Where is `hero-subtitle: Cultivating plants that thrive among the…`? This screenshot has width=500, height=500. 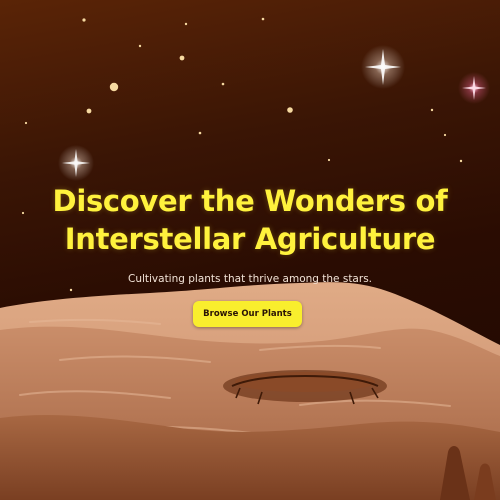 hero-subtitle: Cultivating plants that thrive among the… is located at coordinates (249, 279).